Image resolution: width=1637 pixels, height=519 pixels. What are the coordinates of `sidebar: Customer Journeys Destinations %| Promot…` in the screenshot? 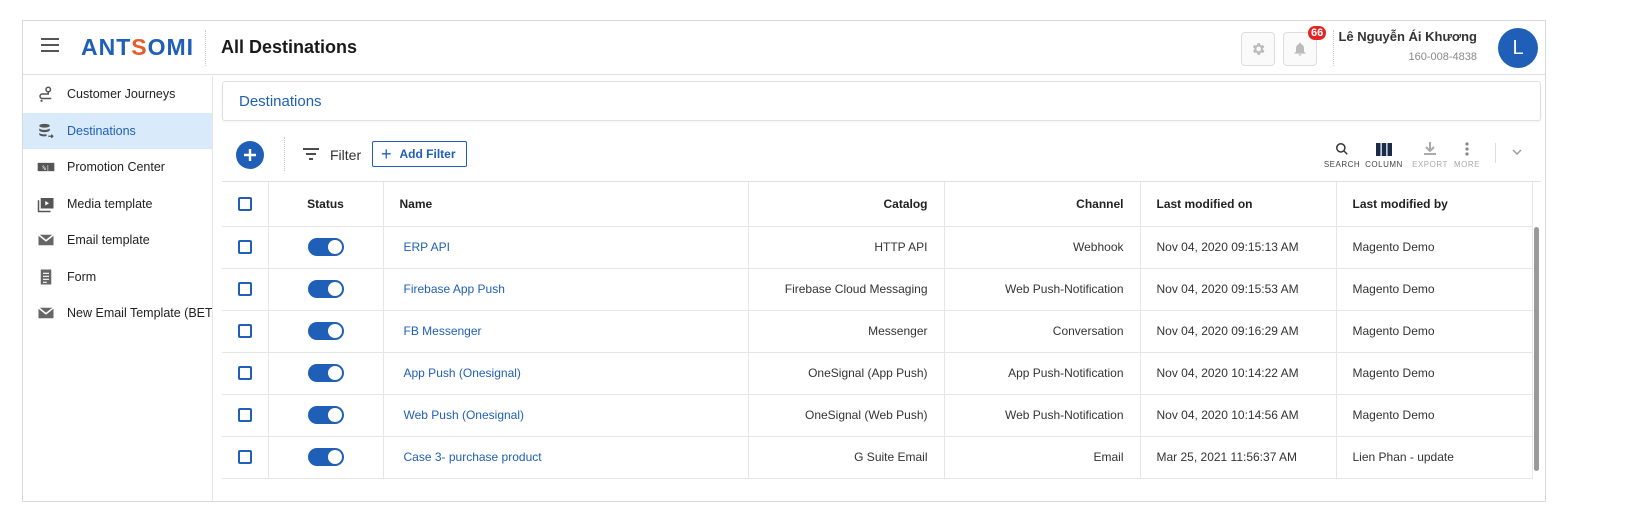 It's located at (118, 288).